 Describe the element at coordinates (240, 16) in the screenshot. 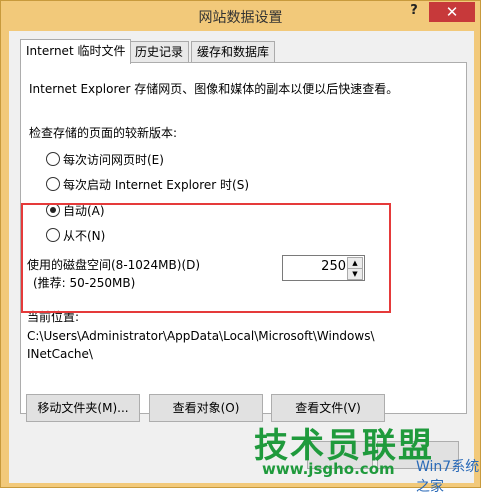

I see `title-bar: 网站数据设置 ? ✕` at that location.